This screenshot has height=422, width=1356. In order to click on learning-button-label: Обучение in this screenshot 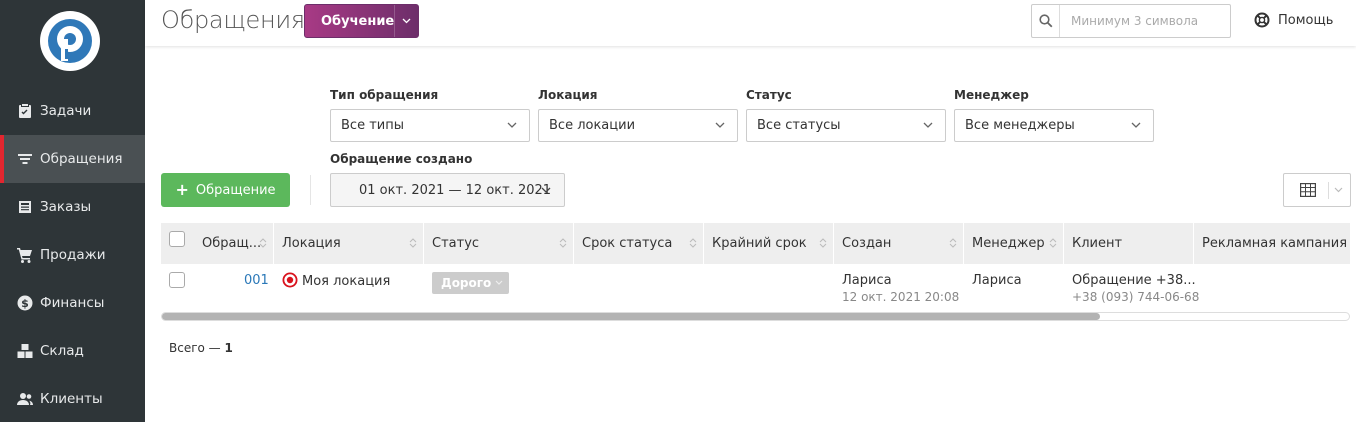, I will do `click(358, 21)`.